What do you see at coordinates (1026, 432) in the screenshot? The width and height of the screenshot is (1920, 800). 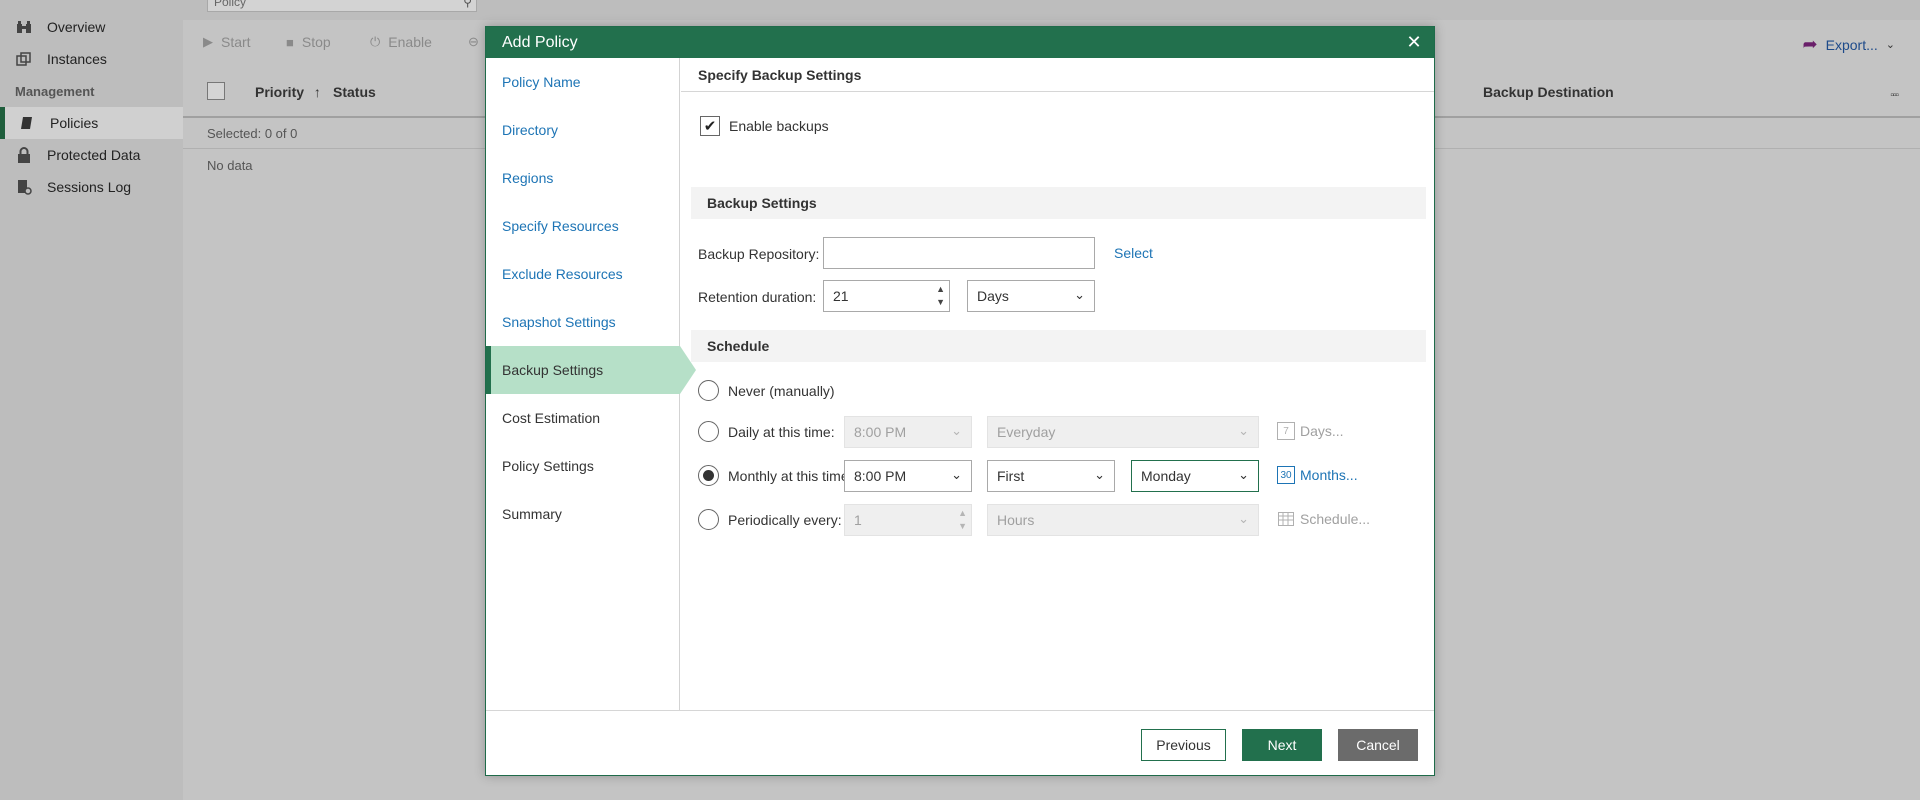 I see `daily-days-value: Everyday` at bounding box center [1026, 432].